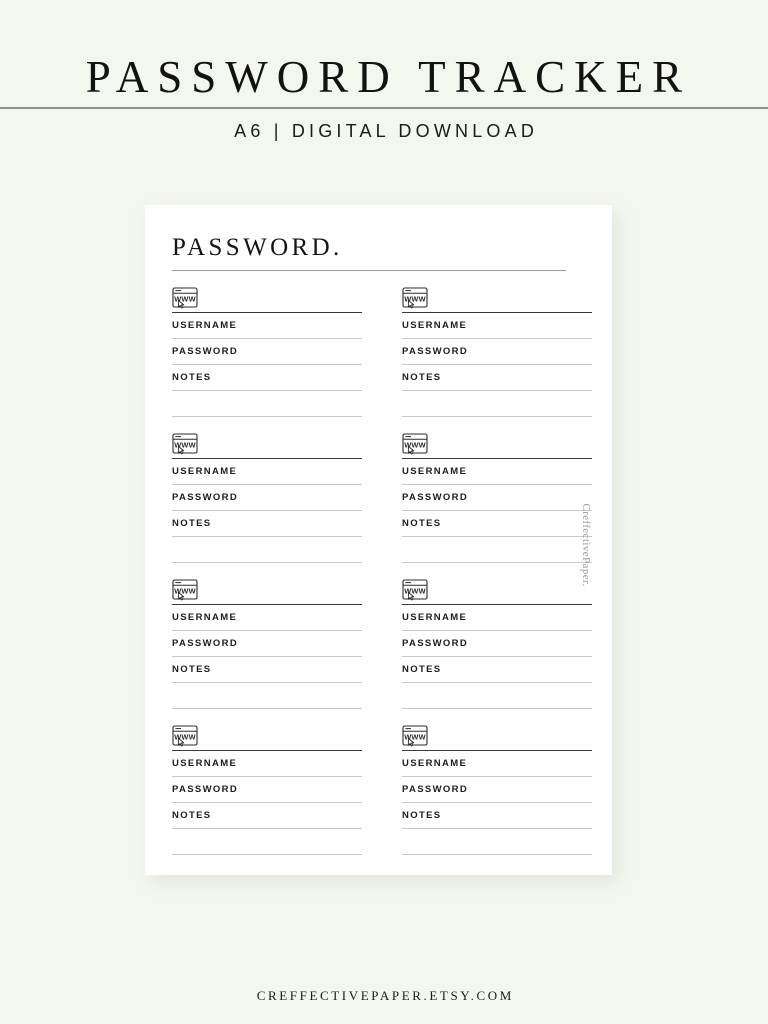 The width and height of the screenshot is (768, 1024). What do you see at coordinates (385, 995) in the screenshot?
I see `footer-shop-url: CREFFECTIVEPAPER.ETSY.COM` at bounding box center [385, 995].